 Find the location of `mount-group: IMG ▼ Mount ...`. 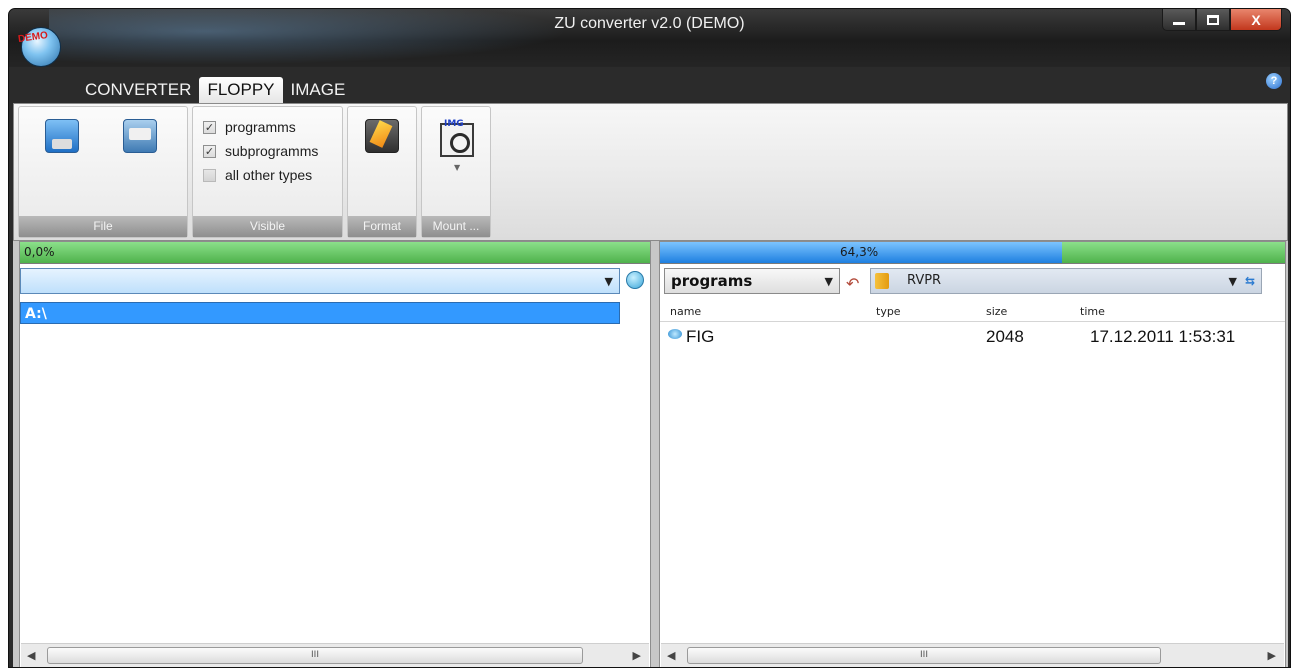

mount-group: IMG ▼ Mount ... is located at coordinates (456, 172).